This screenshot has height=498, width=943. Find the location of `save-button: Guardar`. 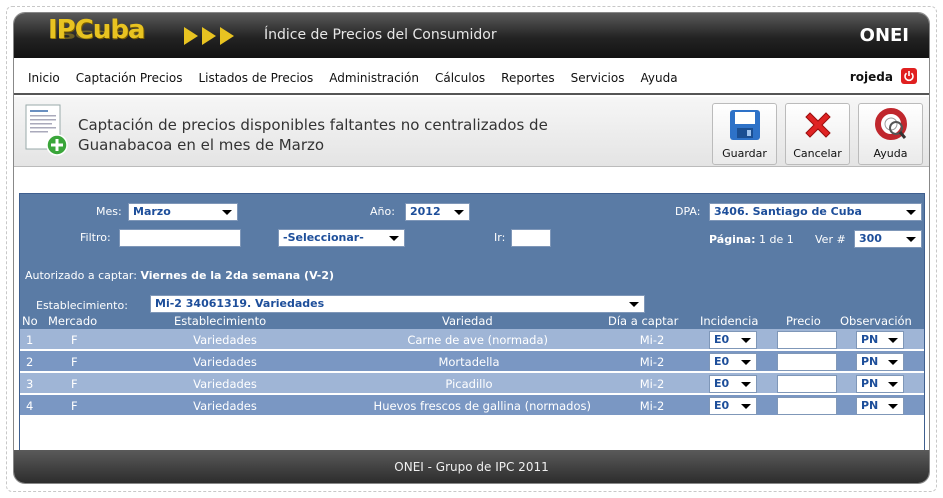

save-button: Guardar is located at coordinates (744, 134).